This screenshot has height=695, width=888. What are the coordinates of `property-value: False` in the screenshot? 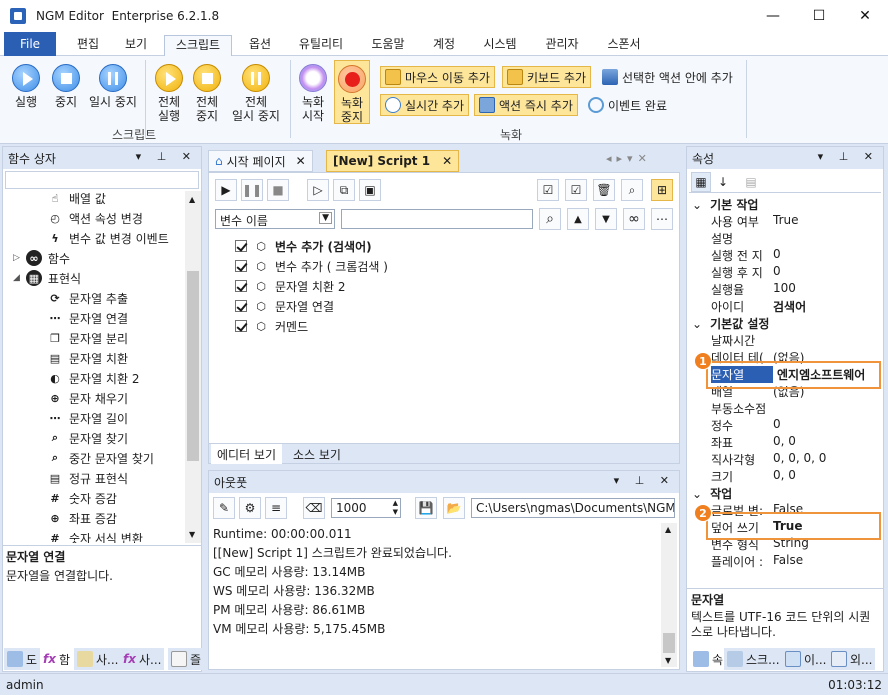 It's located at (827, 561).